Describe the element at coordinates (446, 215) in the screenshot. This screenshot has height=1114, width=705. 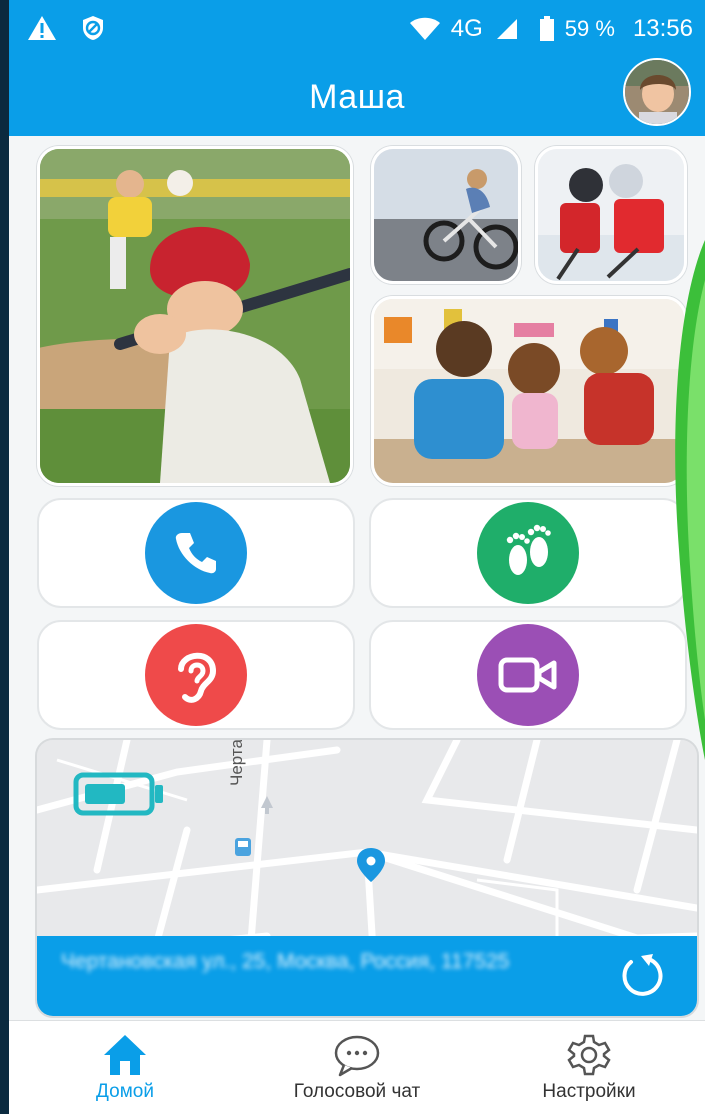
I see `photo-girl-bicycle` at that location.